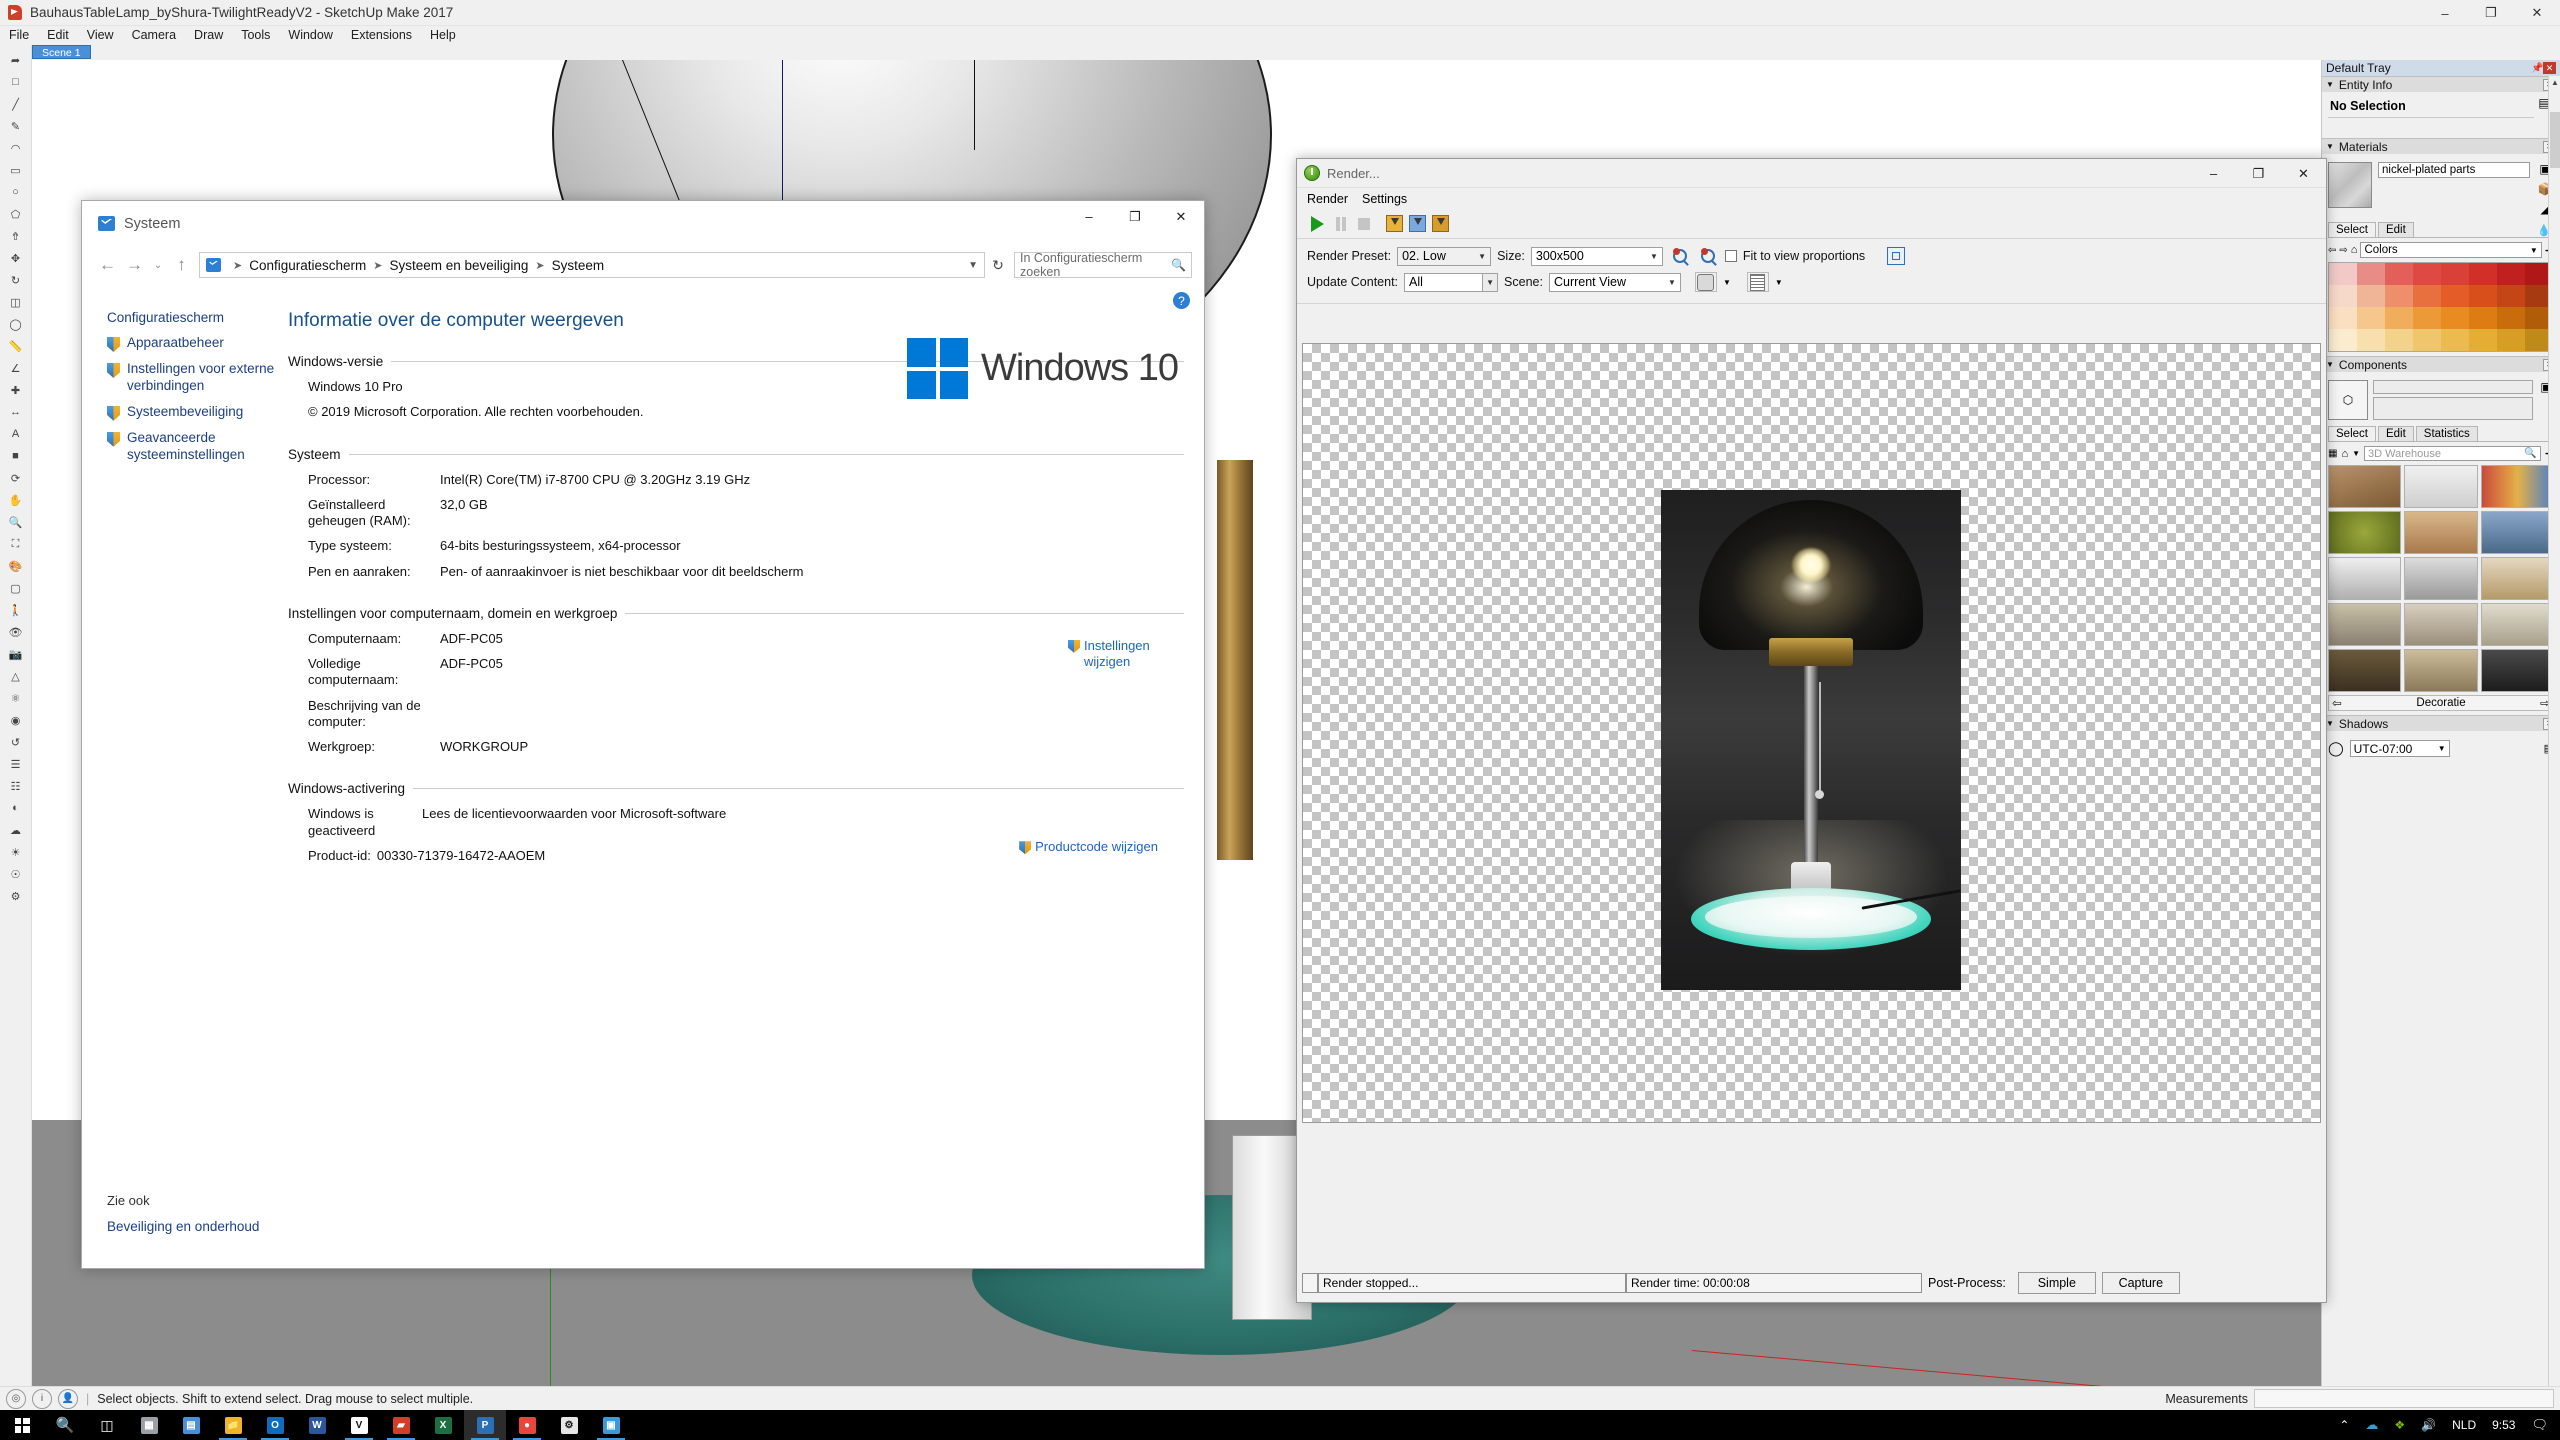 The height and width of the screenshot is (1440, 2560). What do you see at coordinates (2330, 723) in the screenshot?
I see `shadows-caret-icon: ▼` at bounding box center [2330, 723].